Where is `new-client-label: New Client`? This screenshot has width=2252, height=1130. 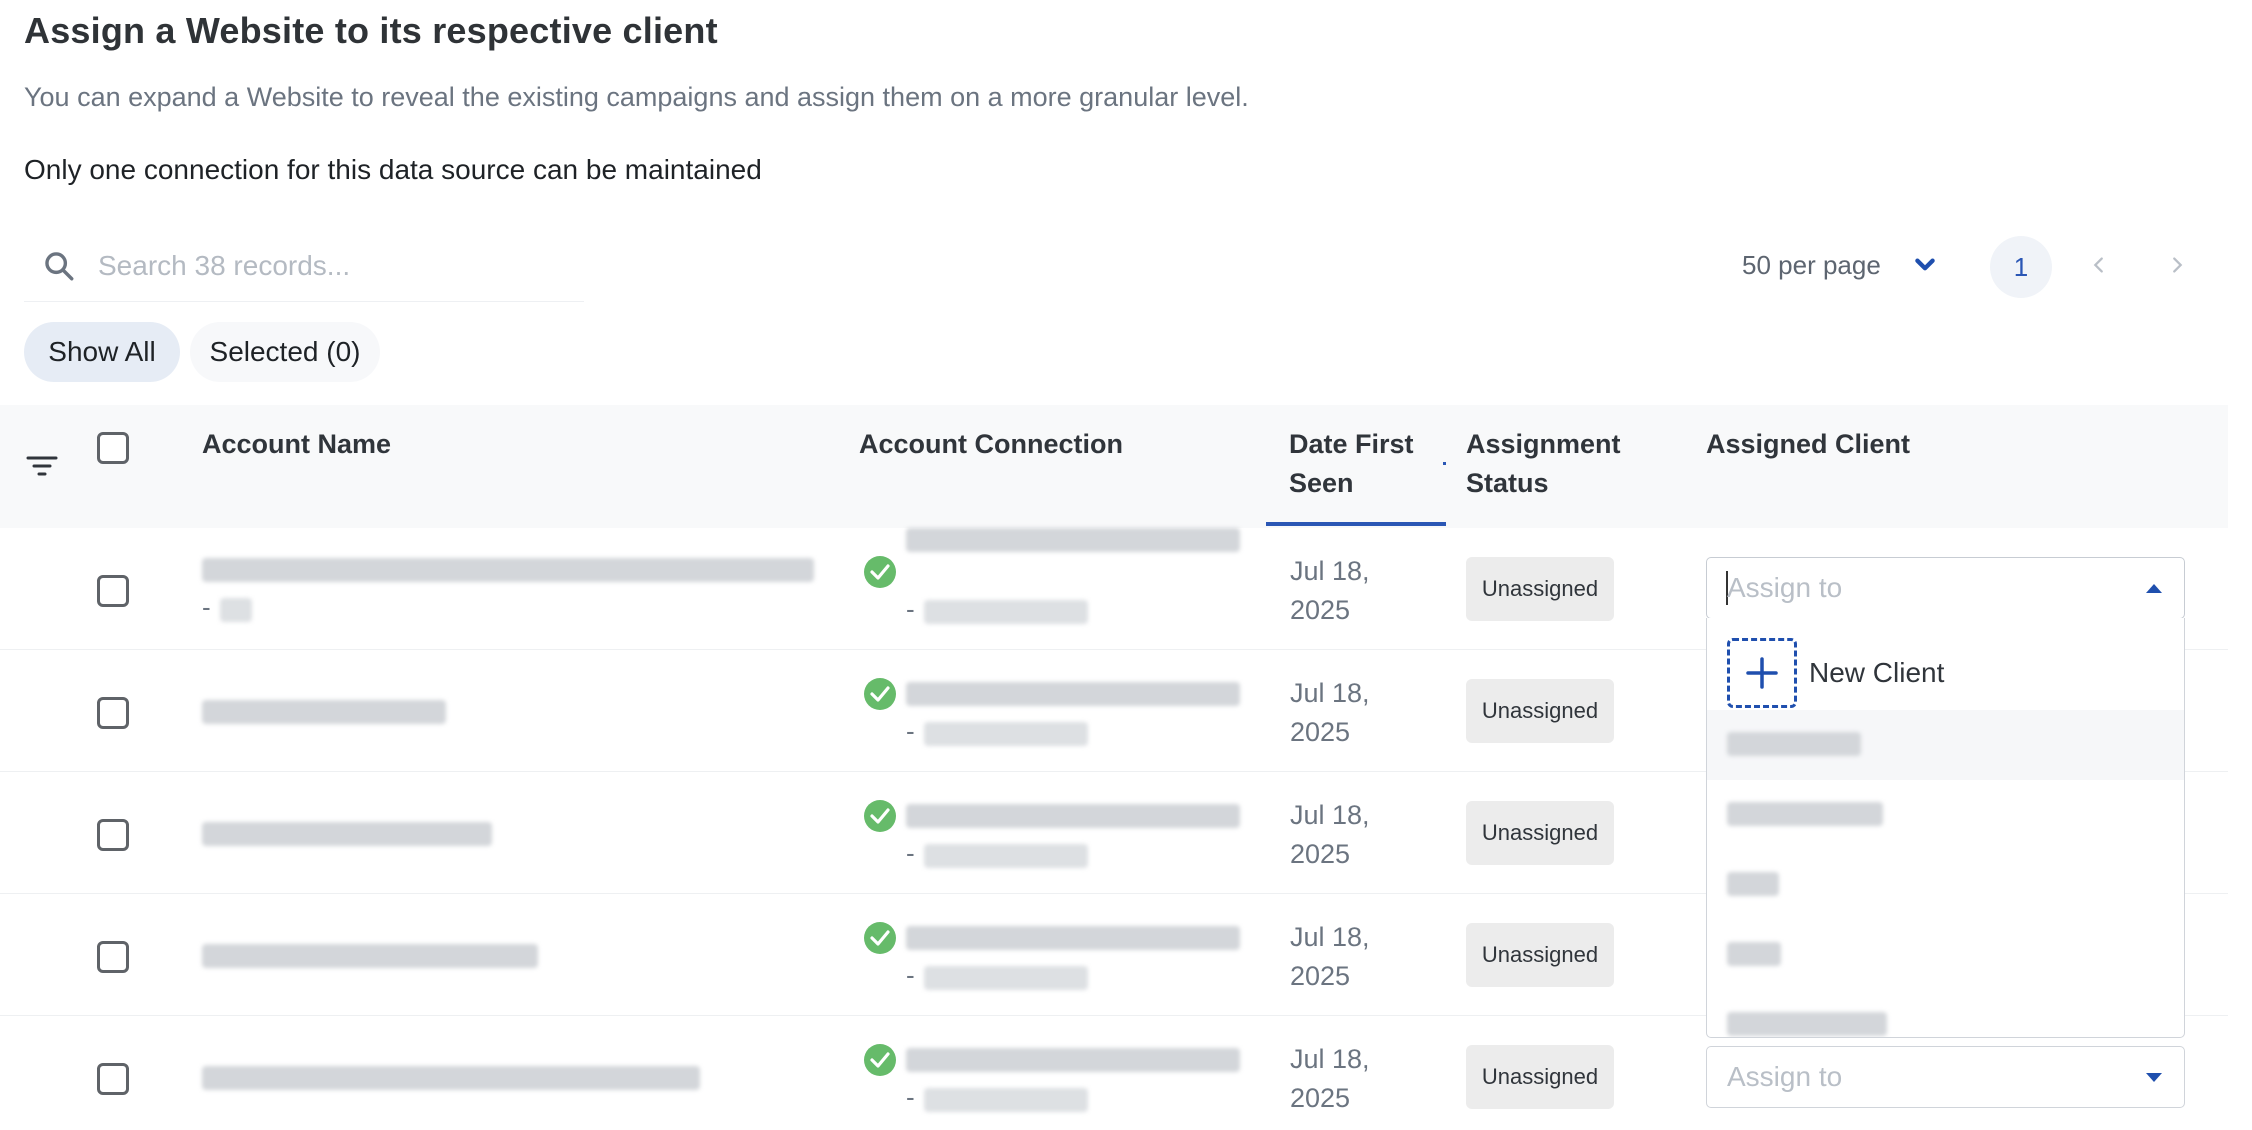
new-client-label: New Client is located at coordinates (1877, 672).